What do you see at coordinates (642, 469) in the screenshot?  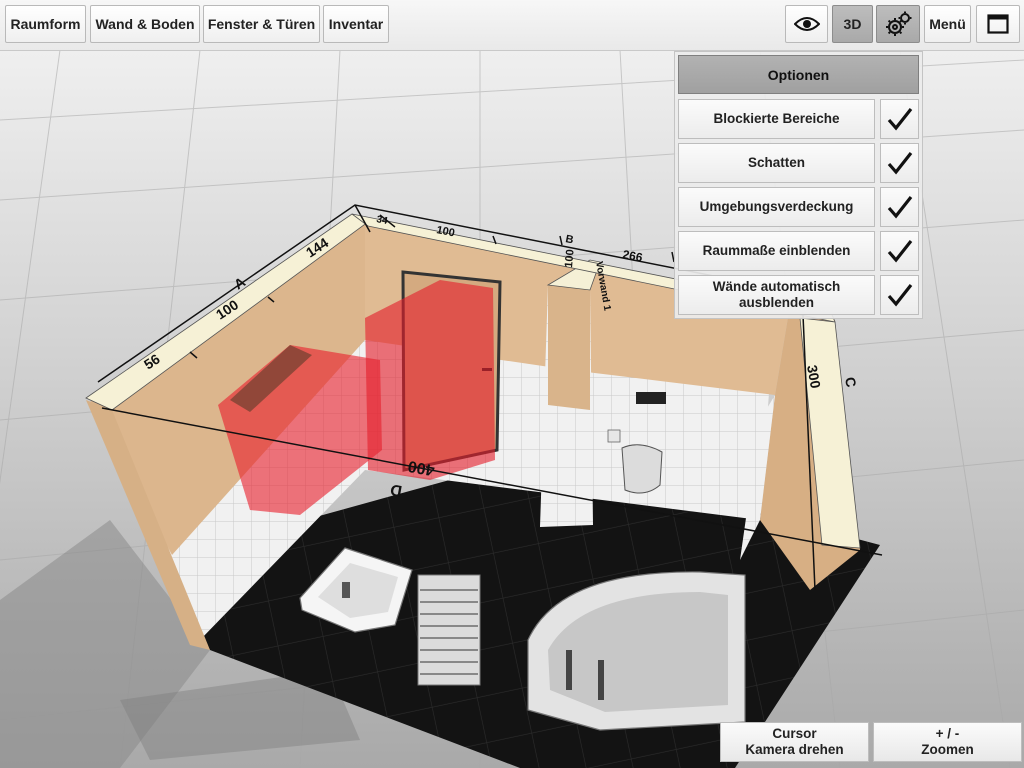 I see `toilet` at bounding box center [642, 469].